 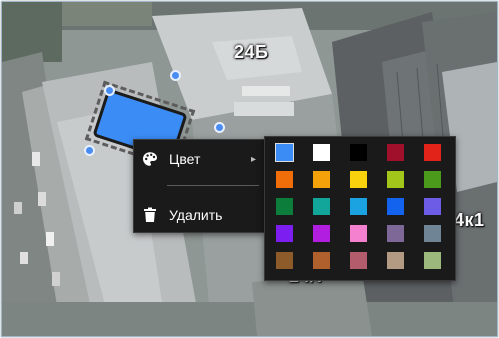 What do you see at coordinates (185, 159) in the screenshot?
I see `menu-item-color-label: Цвет` at bounding box center [185, 159].